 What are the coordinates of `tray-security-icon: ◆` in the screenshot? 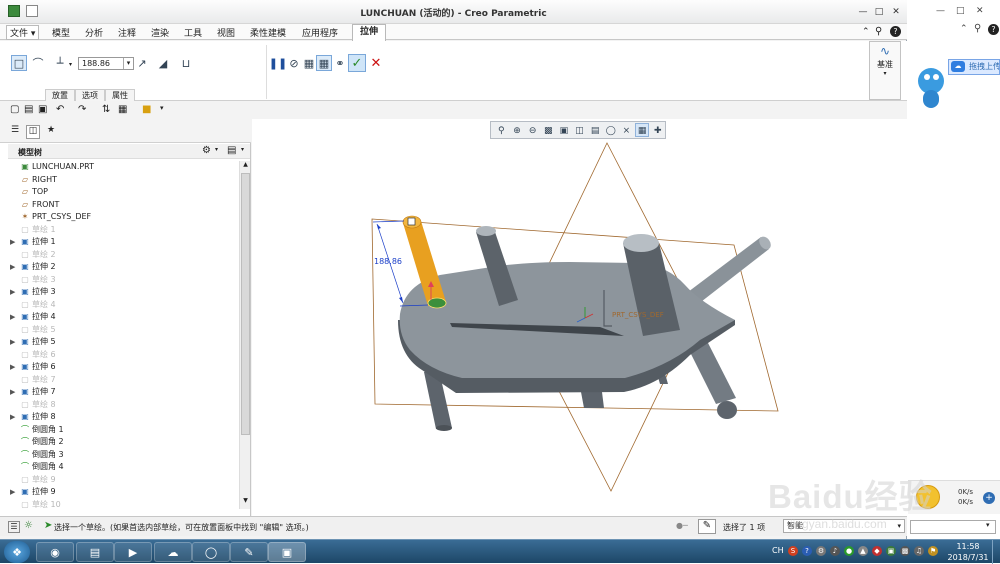 It's located at (877, 551).